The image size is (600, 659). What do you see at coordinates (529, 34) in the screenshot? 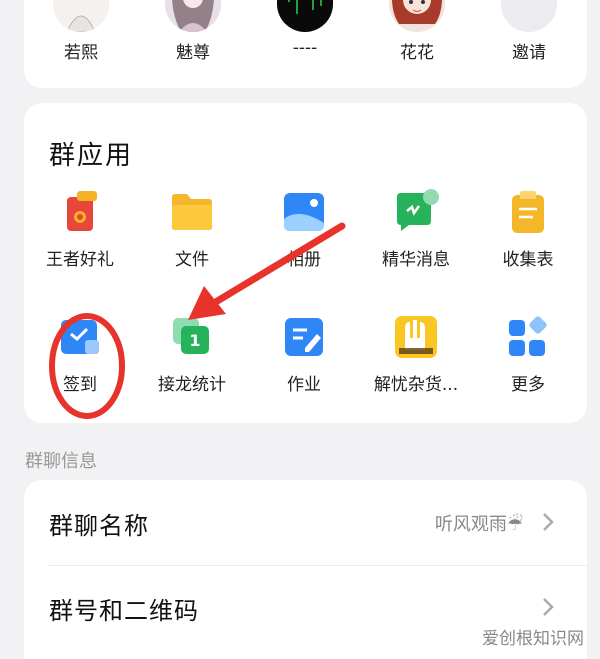
I see `invite-button: 邀请` at bounding box center [529, 34].